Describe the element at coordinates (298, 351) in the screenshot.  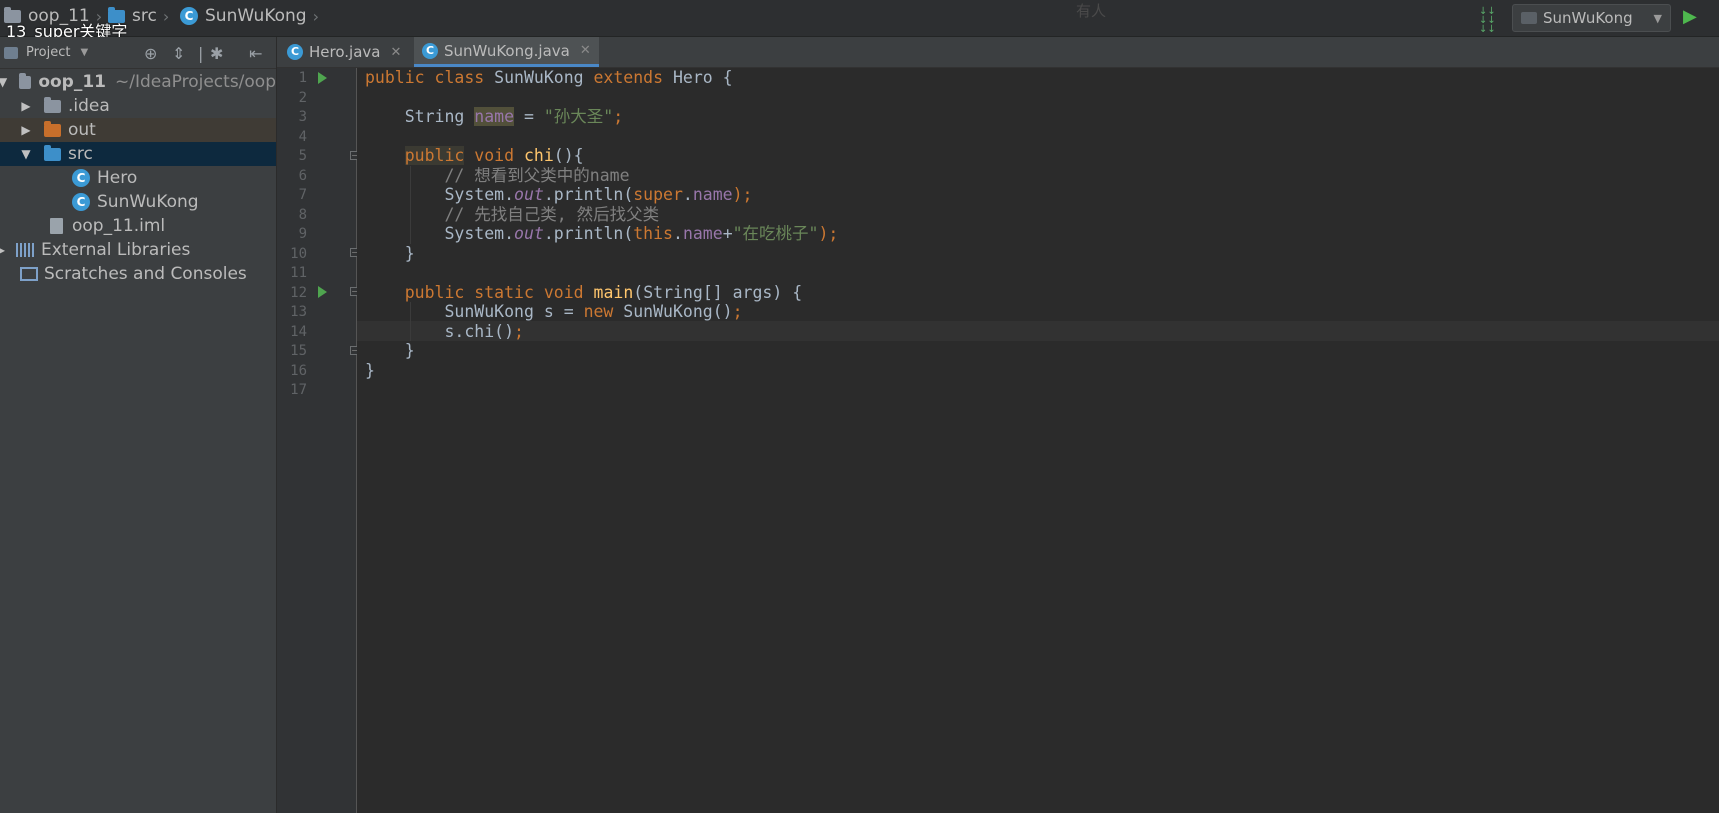
I see `line-number: 15` at that location.